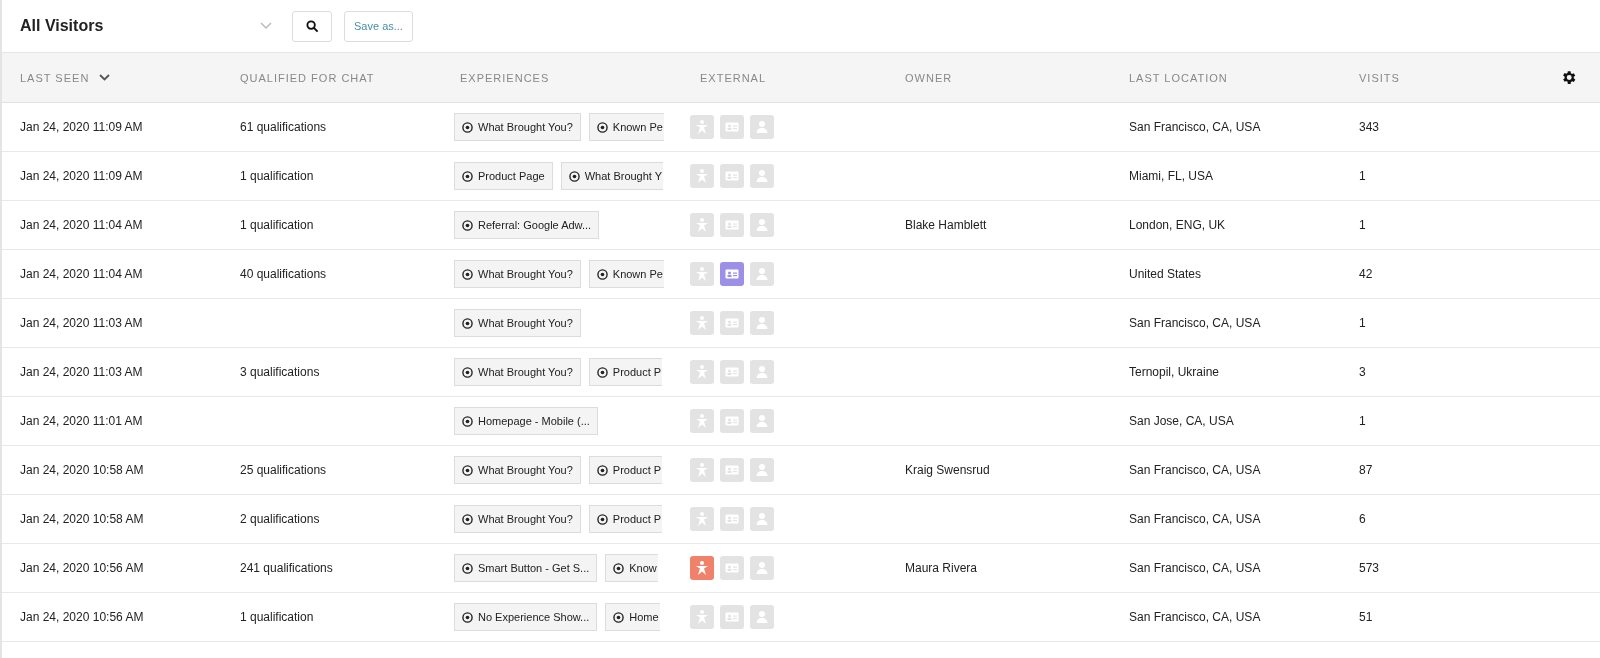 The image size is (1600, 658). What do you see at coordinates (62, 26) in the screenshot?
I see `view-title: All Visitors` at bounding box center [62, 26].